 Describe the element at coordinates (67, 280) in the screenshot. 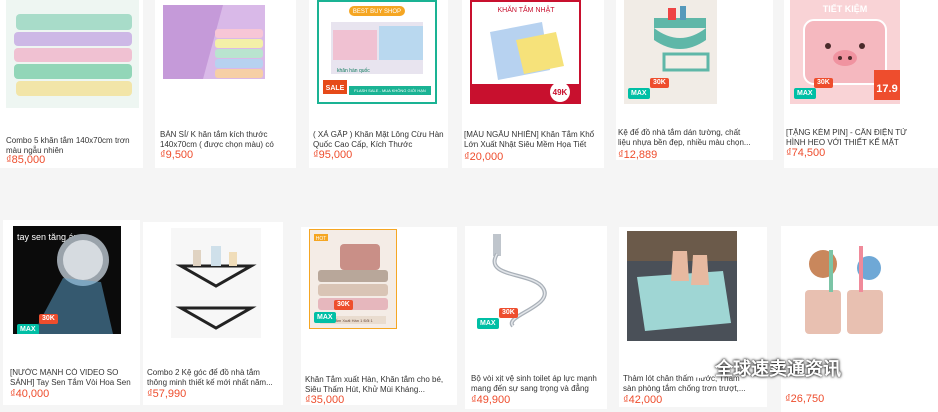

I see `product-image: tay sen tăng áp 30K MAX` at that location.